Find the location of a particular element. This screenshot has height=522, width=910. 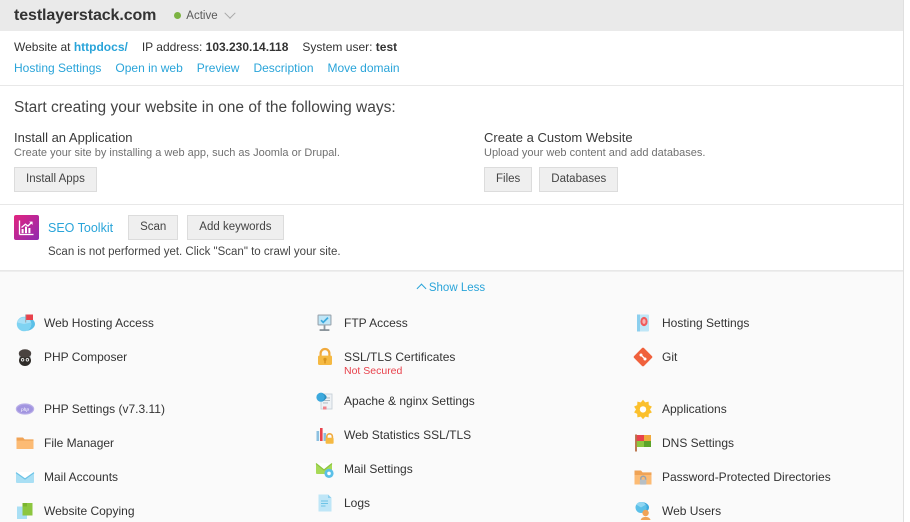

tool-applications: Applications is located at coordinates (761, 400).